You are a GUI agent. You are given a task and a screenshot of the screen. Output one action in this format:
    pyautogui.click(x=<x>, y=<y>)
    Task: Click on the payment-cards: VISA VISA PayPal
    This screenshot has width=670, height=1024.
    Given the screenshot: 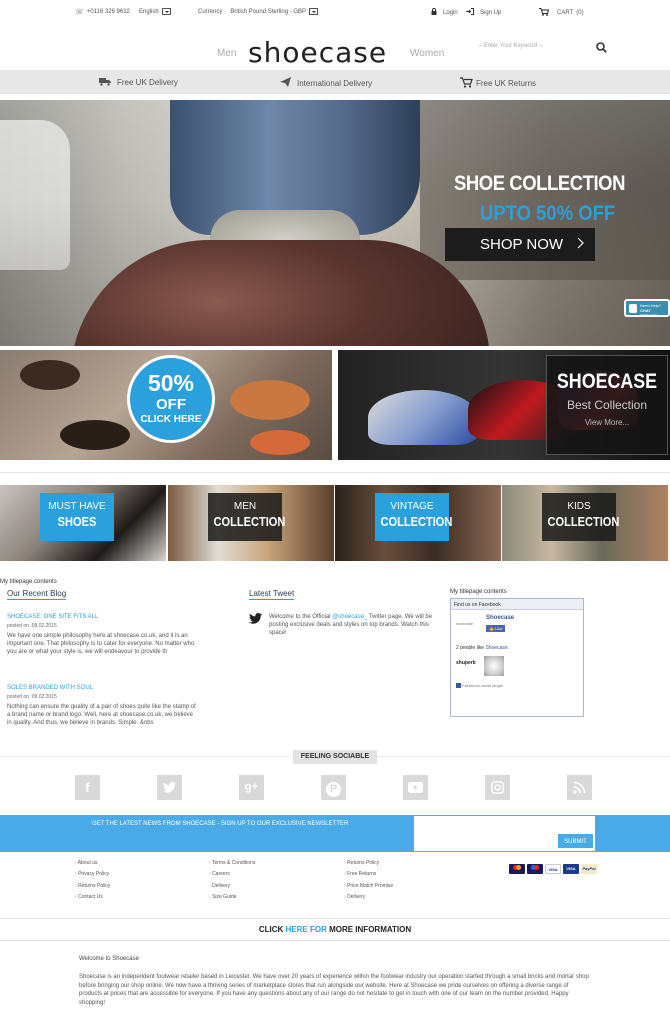 What is the action you would take?
    pyautogui.click(x=553, y=869)
    